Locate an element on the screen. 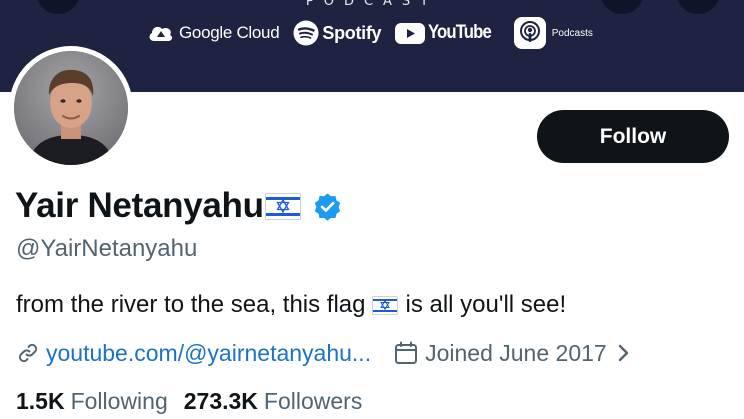  avatar-photo is located at coordinates (71, 108).